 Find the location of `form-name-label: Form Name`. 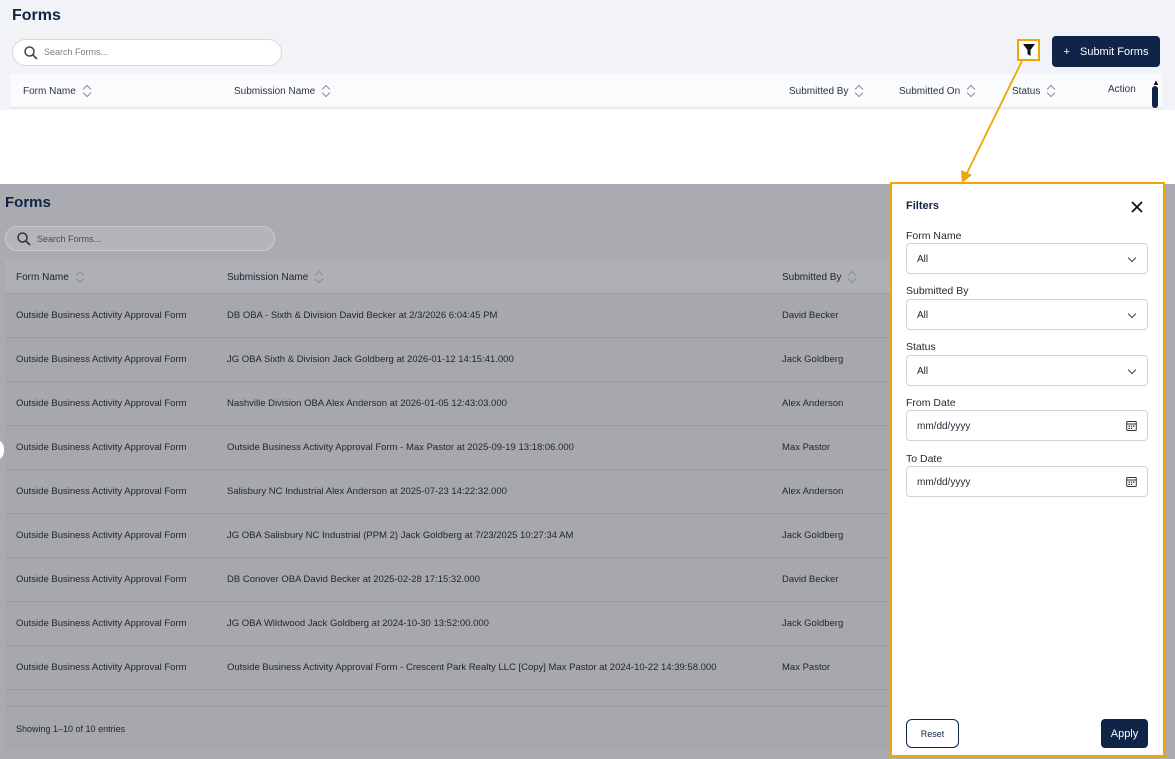

form-name-label: Form Name is located at coordinates (934, 236).